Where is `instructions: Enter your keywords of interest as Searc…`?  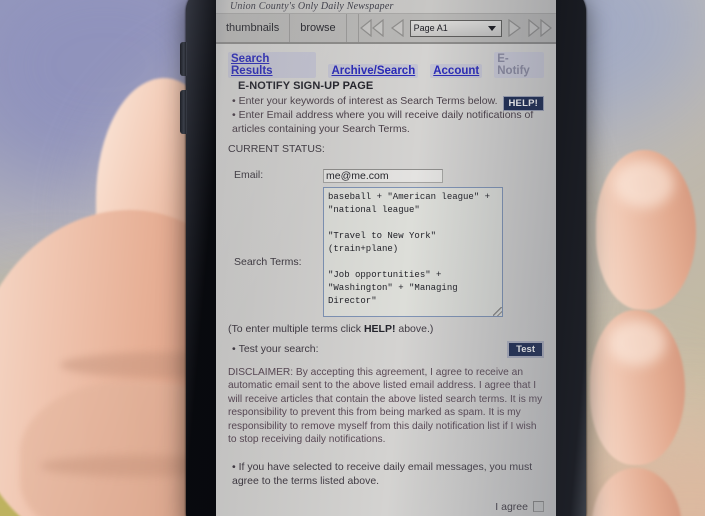
instructions: Enter your keywords of interest as Searc… is located at coordinates (386, 116).